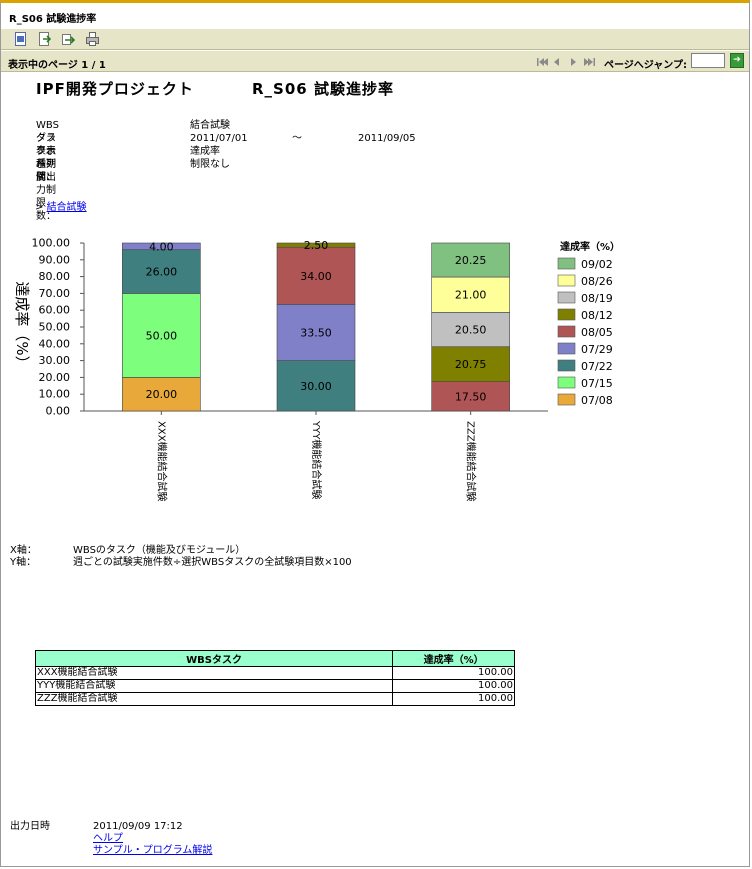 The width and height of the screenshot is (752, 869). What do you see at coordinates (162, 394) in the screenshot?
I see `data-label: 20.00` at bounding box center [162, 394].